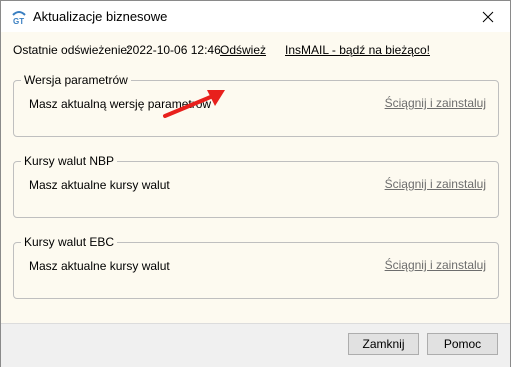 This screenshot has height=367, width=511. What do you see at coordinates (72, 50) in the screenshot?
I see `last-refresh-label: Ostatnie odświeżenie:` at bounding box center [72, 50].